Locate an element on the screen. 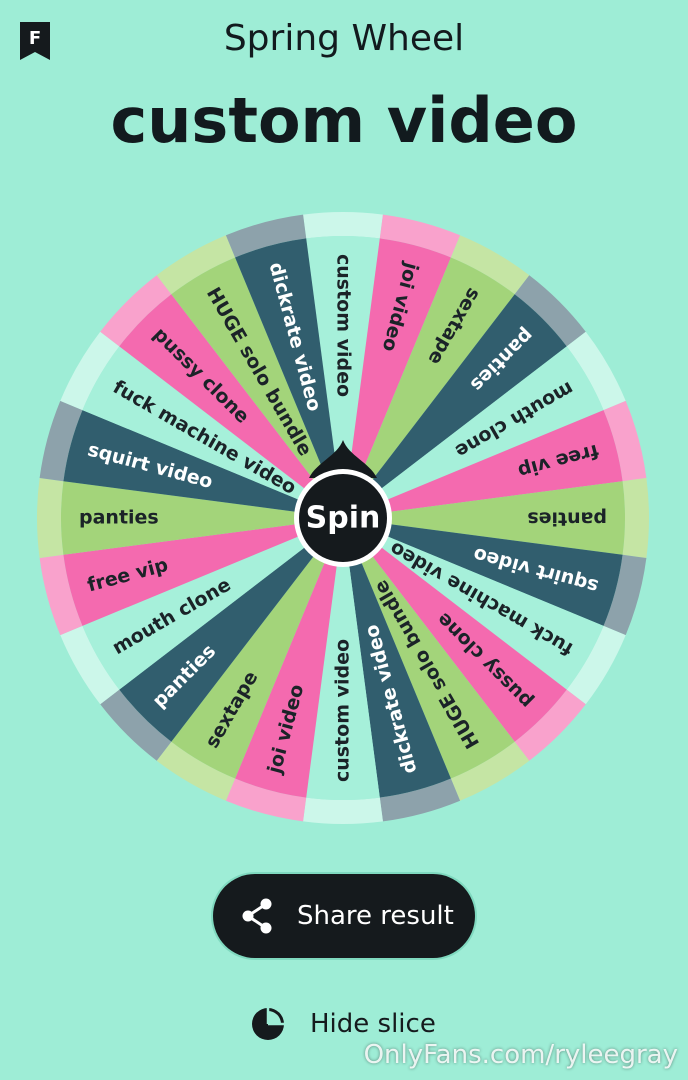  spin-button-label: Spin is located at coordinates (343, 518).